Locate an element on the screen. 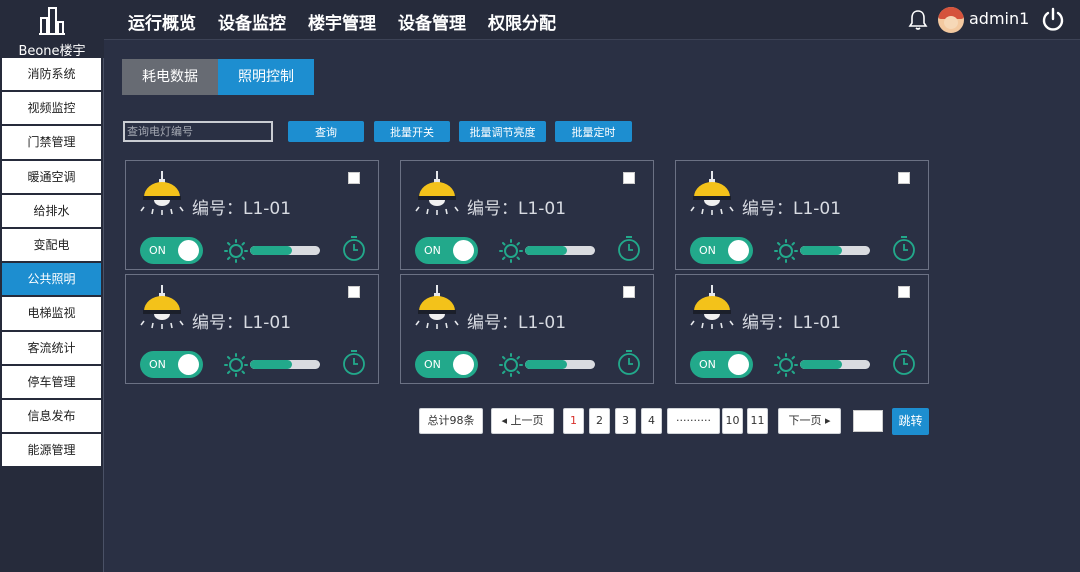 The image size is (1080, 572). nav-item-device-monitor: 设备监控 is located at coordinates (252, 21).